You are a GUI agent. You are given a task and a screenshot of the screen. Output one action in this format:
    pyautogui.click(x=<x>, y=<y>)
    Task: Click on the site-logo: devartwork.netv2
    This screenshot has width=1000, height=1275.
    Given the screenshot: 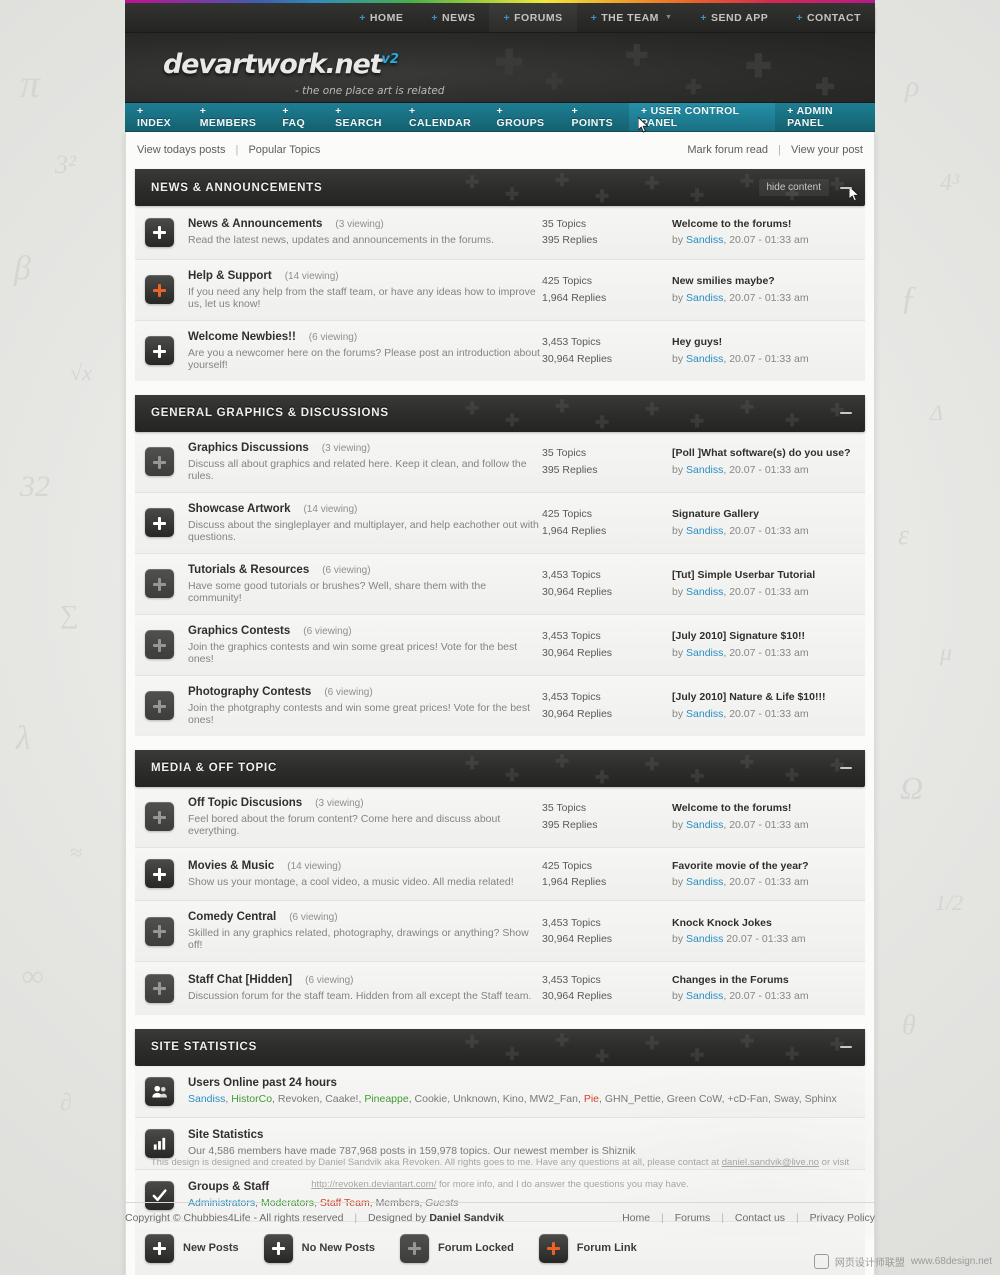 What is the action you would take?
    pyautogui.click(x=281, y=64)
    